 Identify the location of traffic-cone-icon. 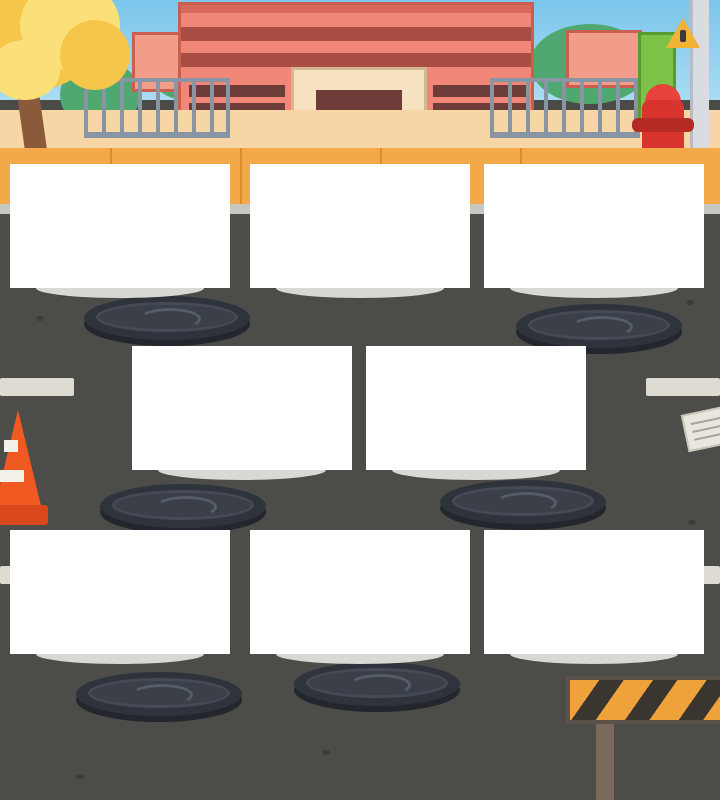
(21, 460).